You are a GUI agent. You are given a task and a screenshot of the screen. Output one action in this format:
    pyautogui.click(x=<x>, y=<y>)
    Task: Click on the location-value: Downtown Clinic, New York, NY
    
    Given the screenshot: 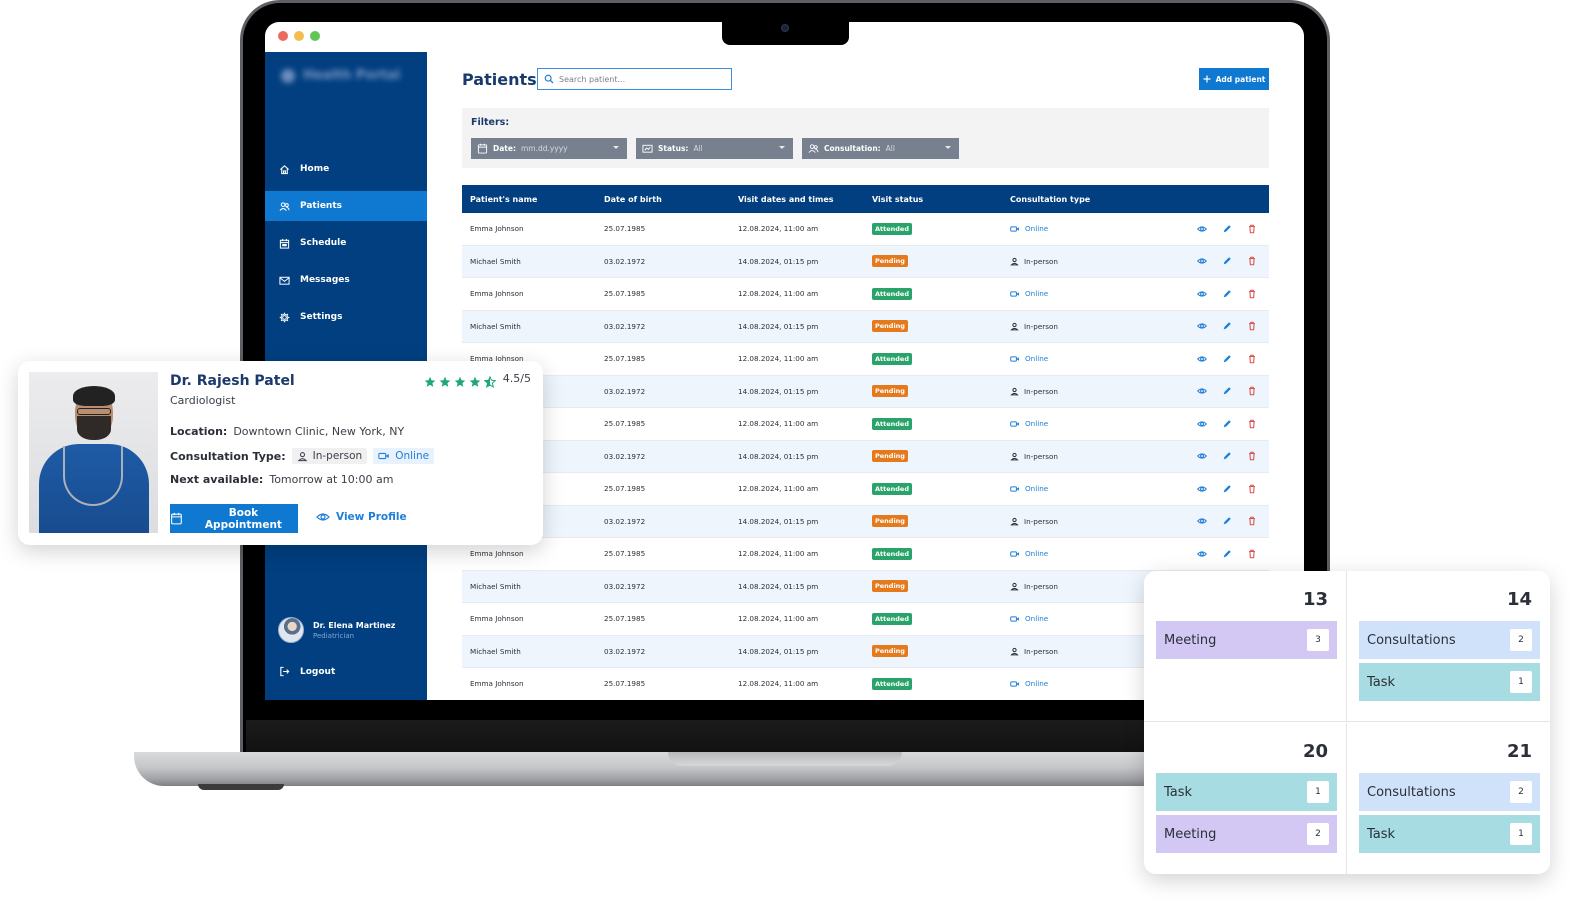 What is the action you would take?
    pyautogui.click(x=319, y=431)
    